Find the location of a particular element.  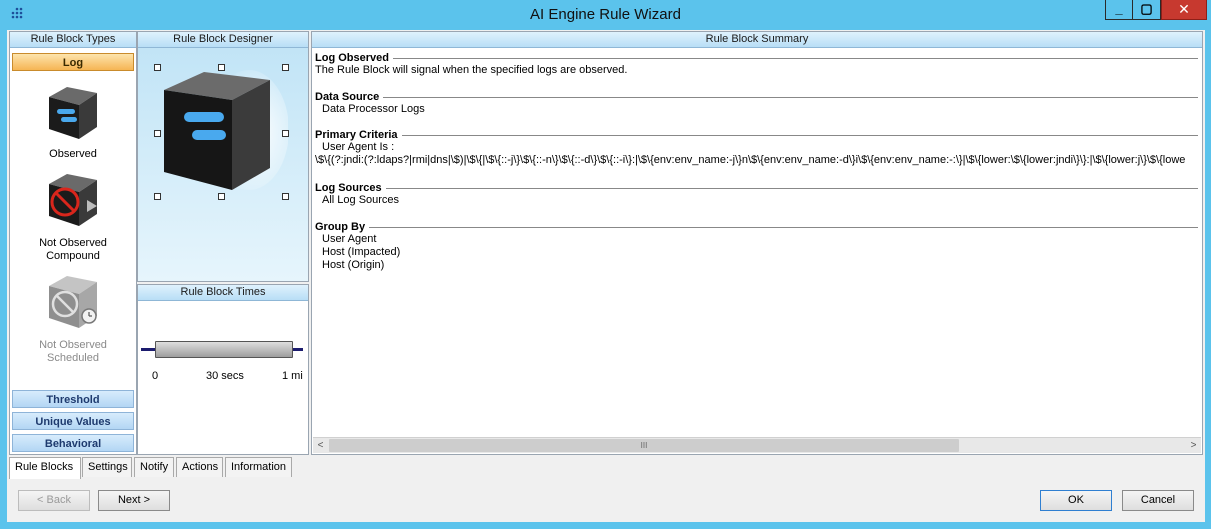

not-observed-scheduled-label: Not Observed Scheduled is located at coordinates (73, 352).